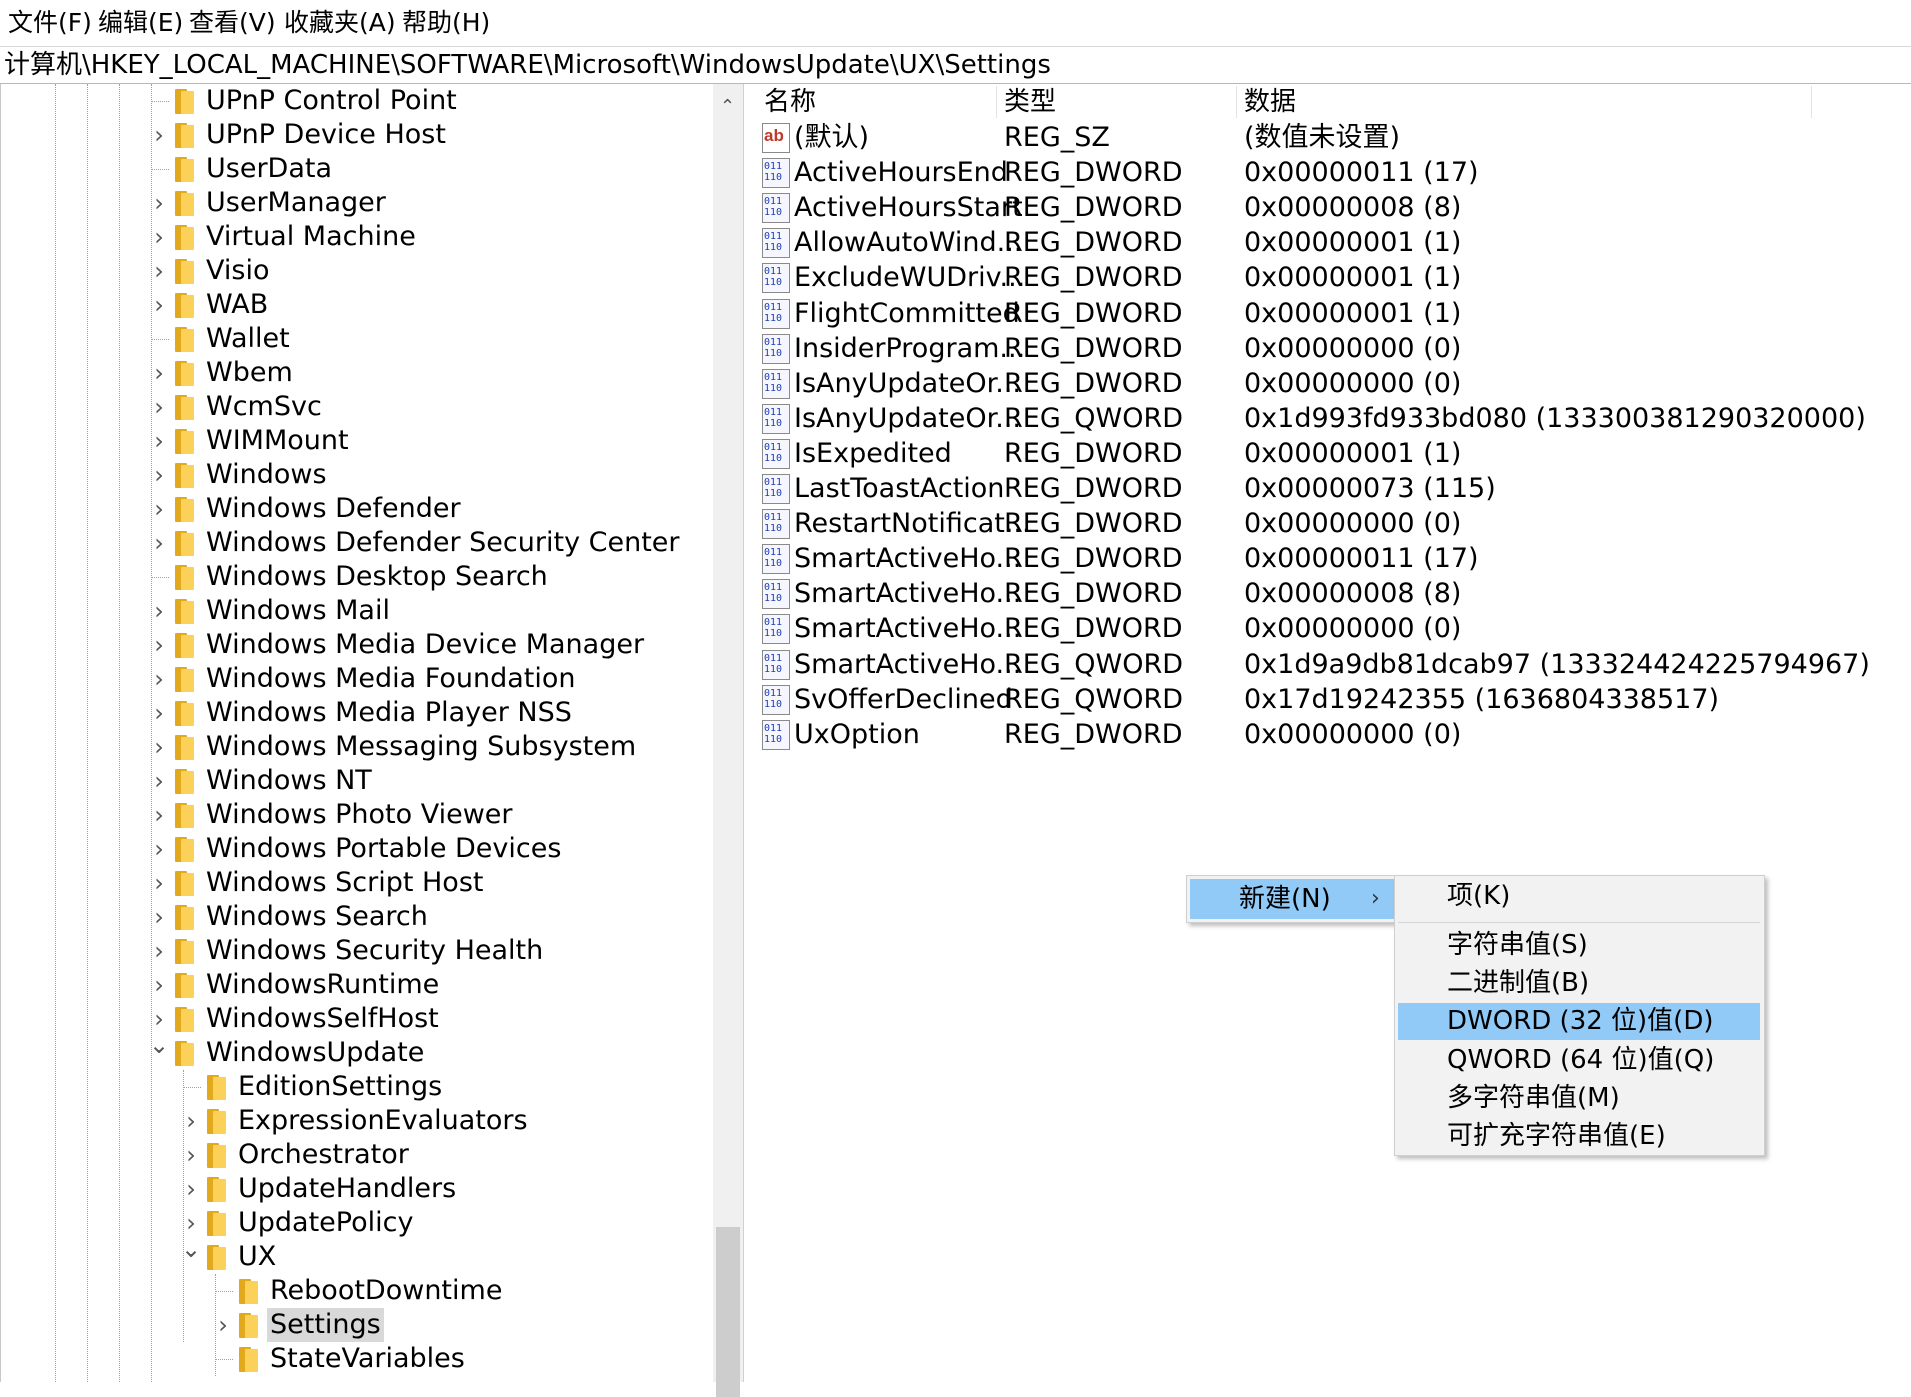  What do you see at coordinates (446, 23) in the screenshot?
I see `menu-help: 帮助(H)` at bounding box center [446, 23].